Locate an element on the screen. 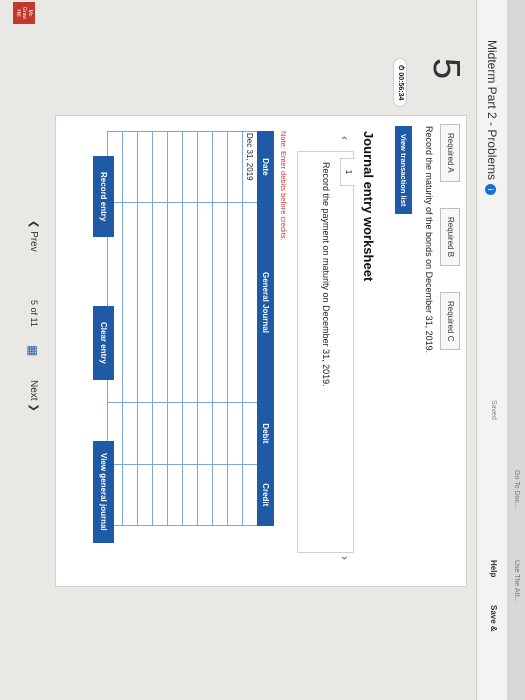 The width and height of the screenshot is (525, 700). question-navigation: ❮ Prev 5 of 11 ▦ Next ❯ is located at coordinates (35, 350).